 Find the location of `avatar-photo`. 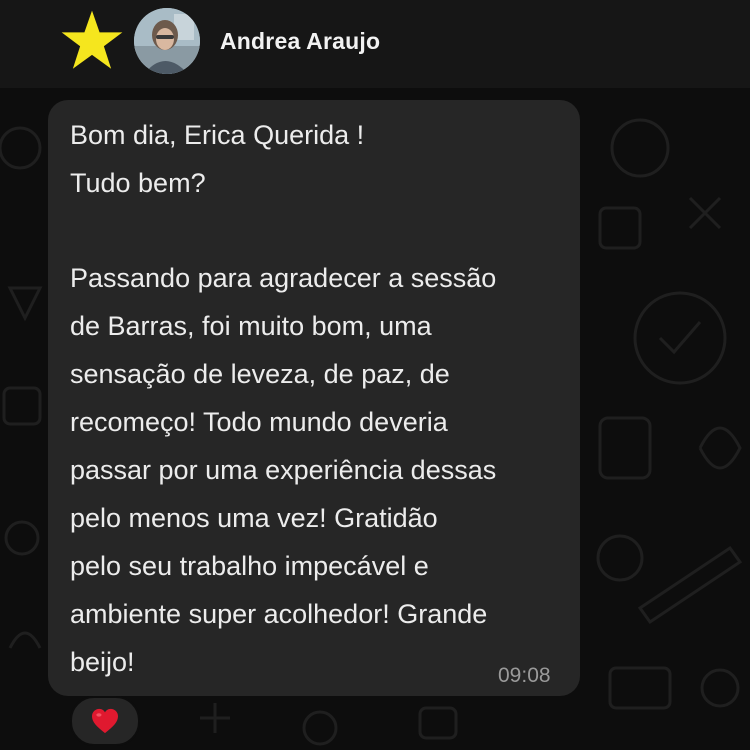

avatar-photo is located at coordinates (167, 41).